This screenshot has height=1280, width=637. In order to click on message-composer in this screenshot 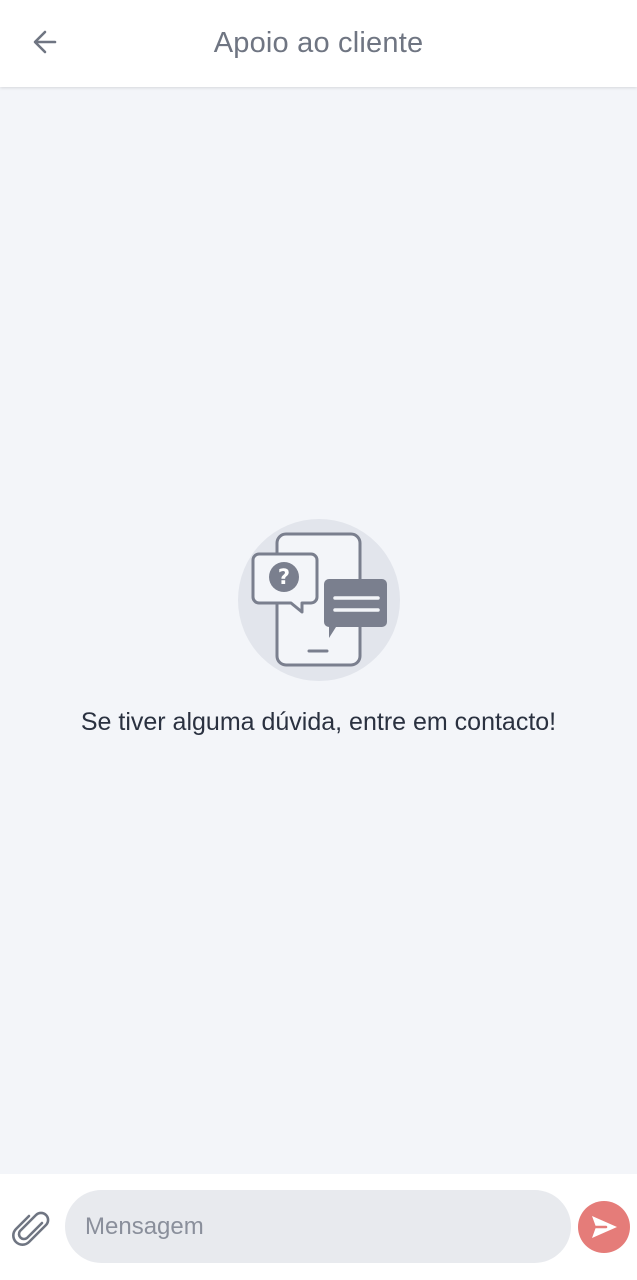, I will do `click(318, 1227)`.